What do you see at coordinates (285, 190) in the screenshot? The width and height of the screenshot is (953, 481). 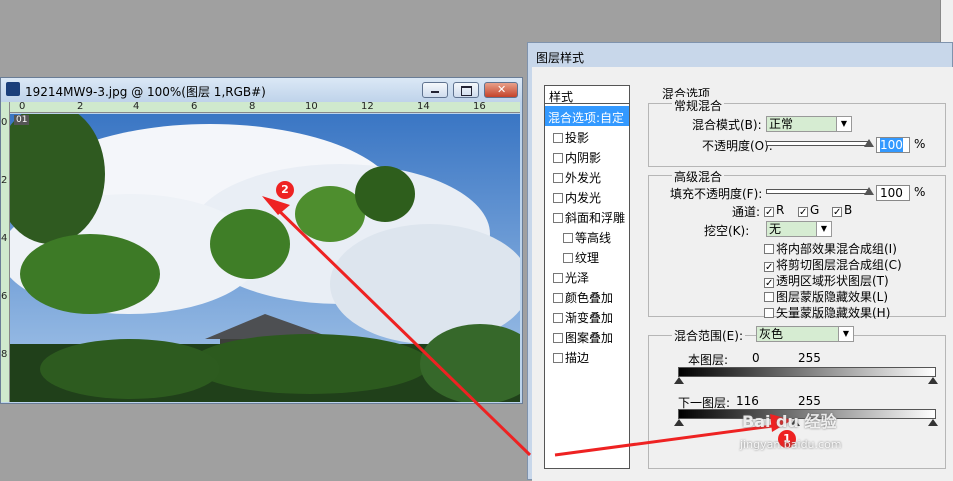 I see `step-marker-2: 2` at bounding box center [285, 190].